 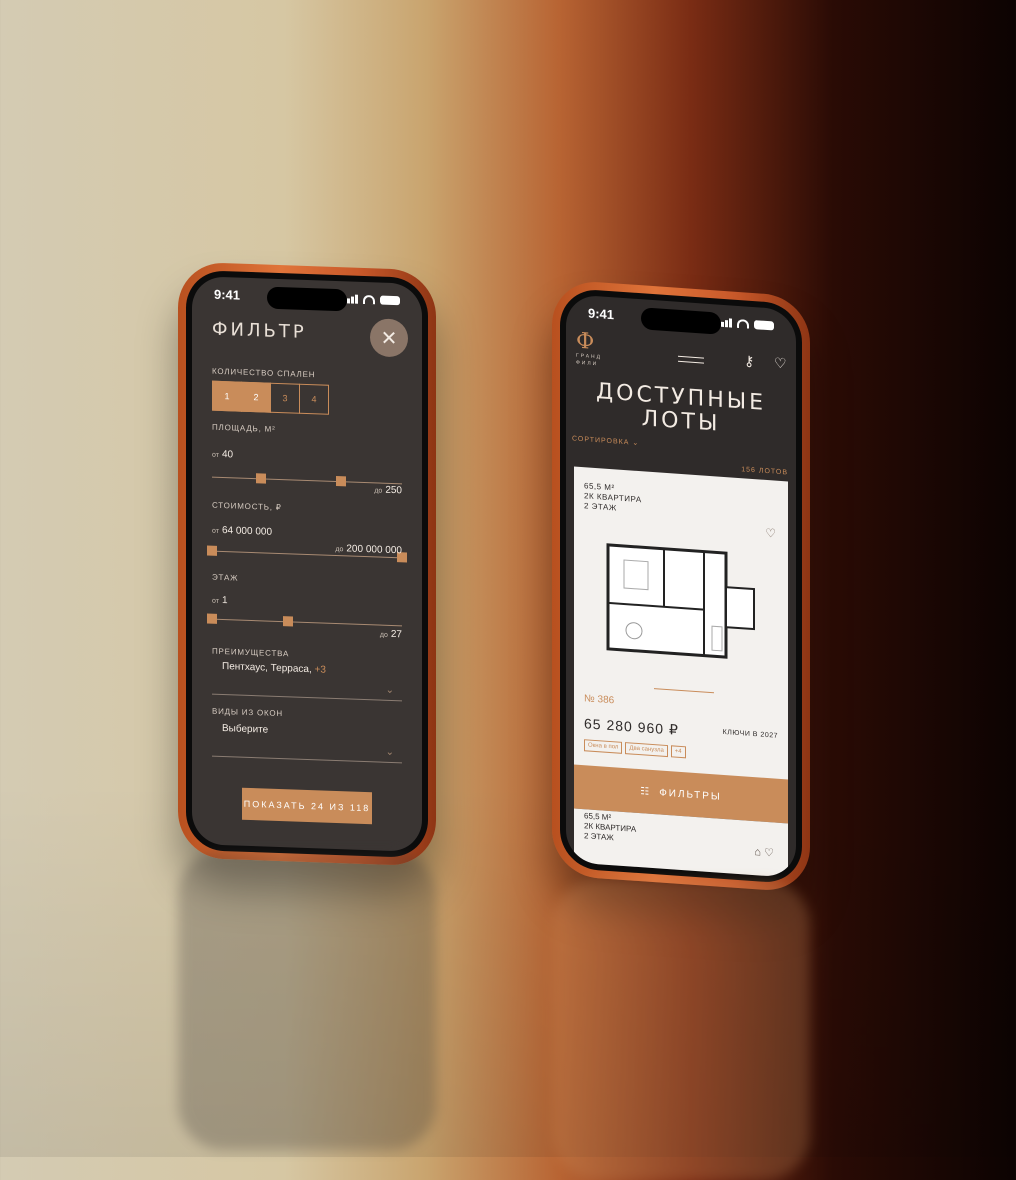 I want to click on lot-number: № 386, so click(x=599, y=700).